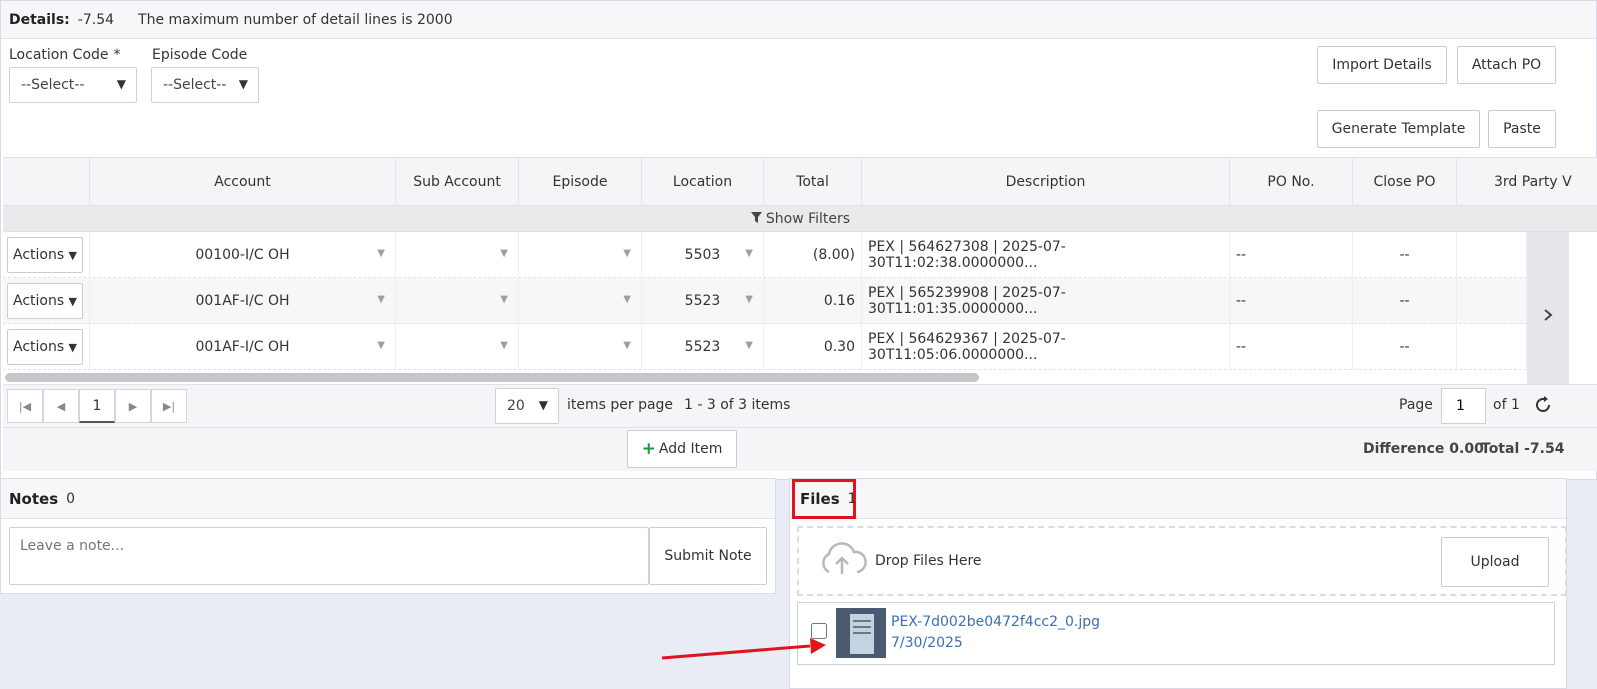 The image size is (1597, 689). Describe the element at coordinates (813, 182) in the screenshot. I see `column-header-total: Total` at that location.